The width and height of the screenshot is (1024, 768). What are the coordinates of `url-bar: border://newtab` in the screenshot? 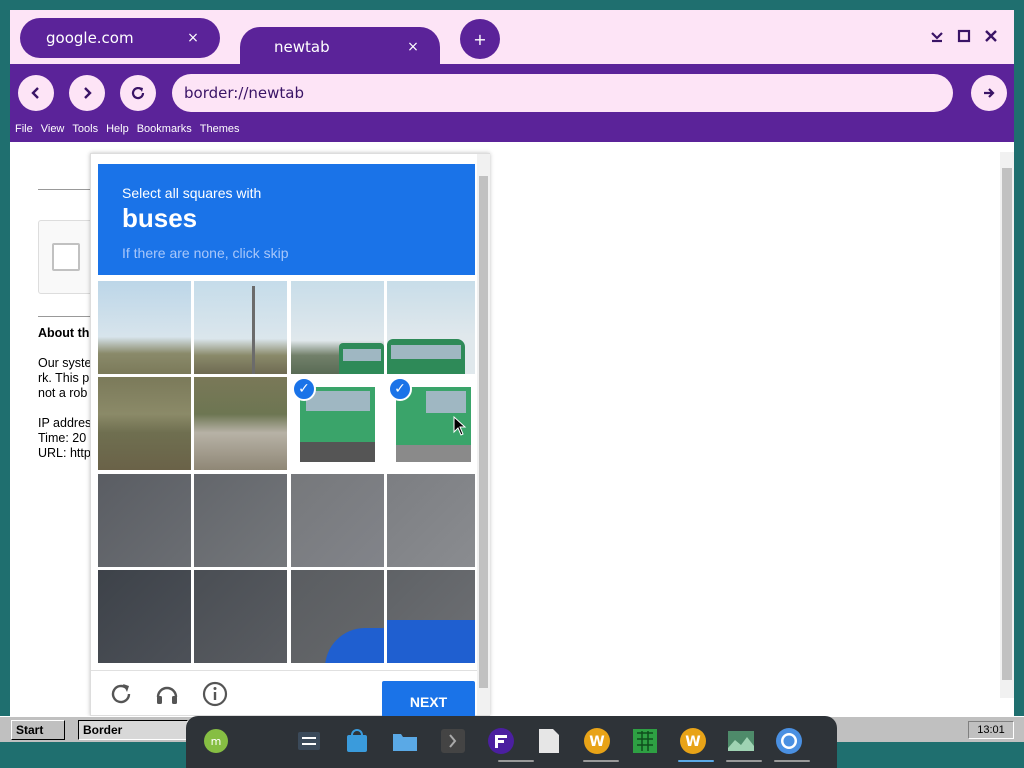 It's located at (562, 93).